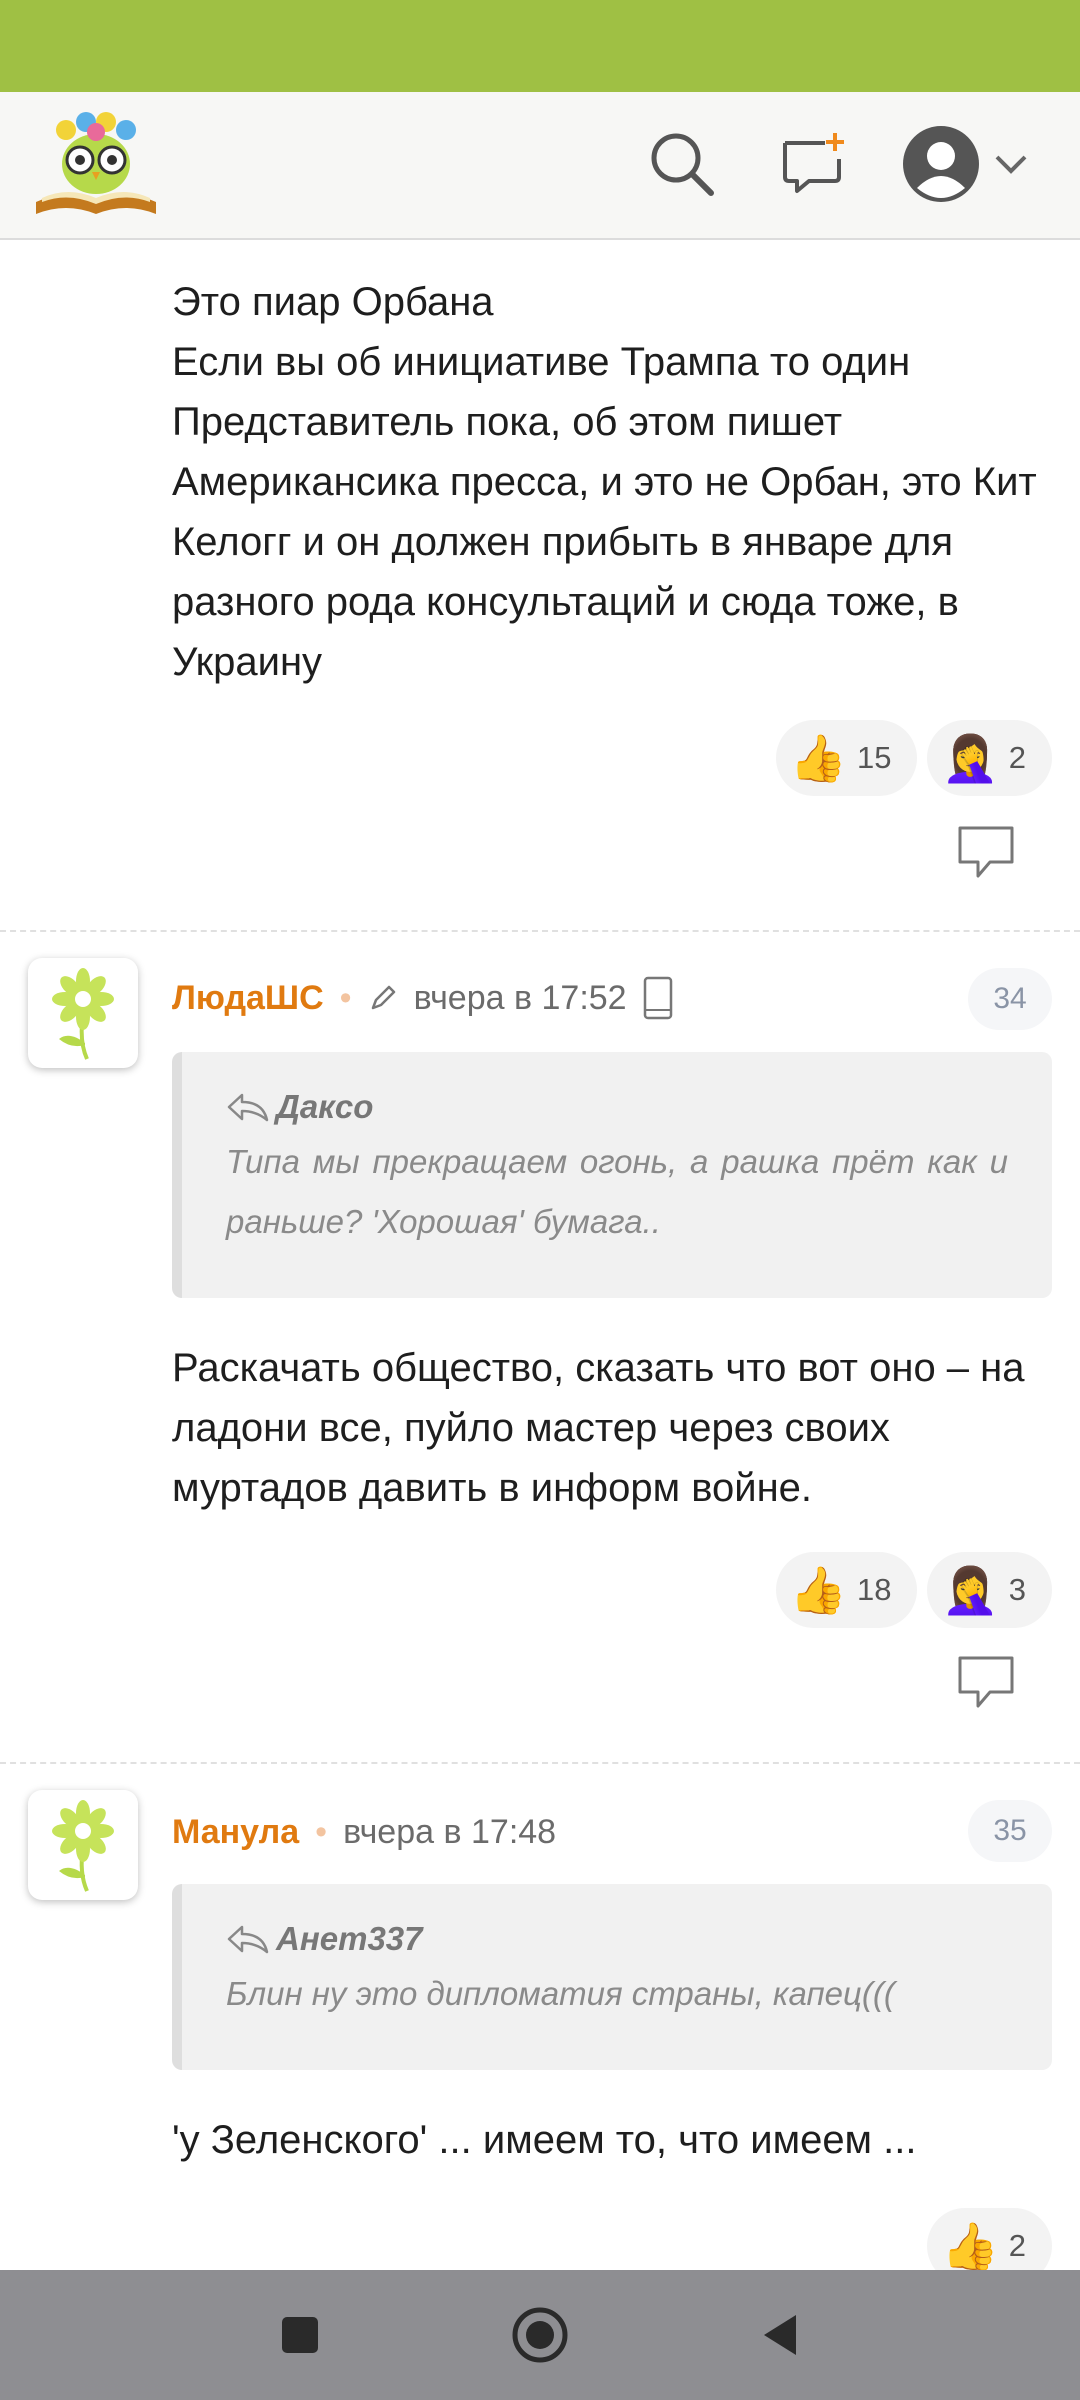 The height and width of the screenshot is (2400, 1080). I want to click on comment-time: вчера в 17:48, so click(450, 1831).